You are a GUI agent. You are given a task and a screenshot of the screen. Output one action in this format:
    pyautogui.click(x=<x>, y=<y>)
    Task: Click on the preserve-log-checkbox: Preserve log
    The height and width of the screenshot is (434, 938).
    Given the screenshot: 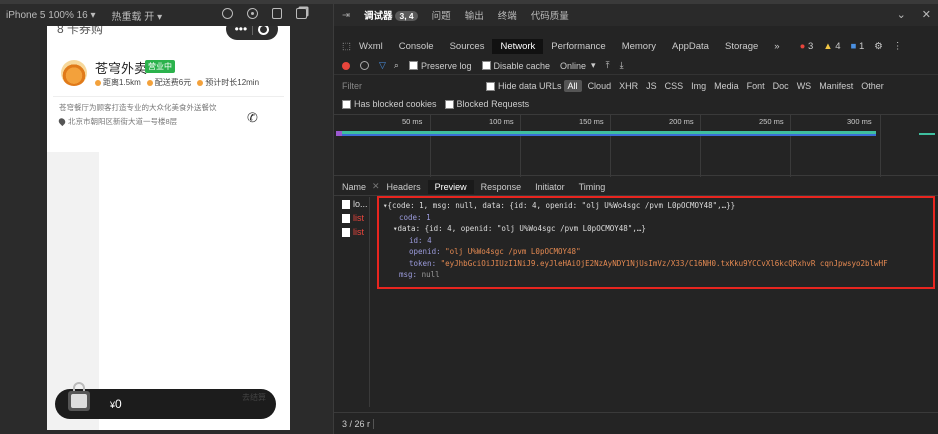 What is the action you would take?
    pyautogui.click(x=440, y=66)
    